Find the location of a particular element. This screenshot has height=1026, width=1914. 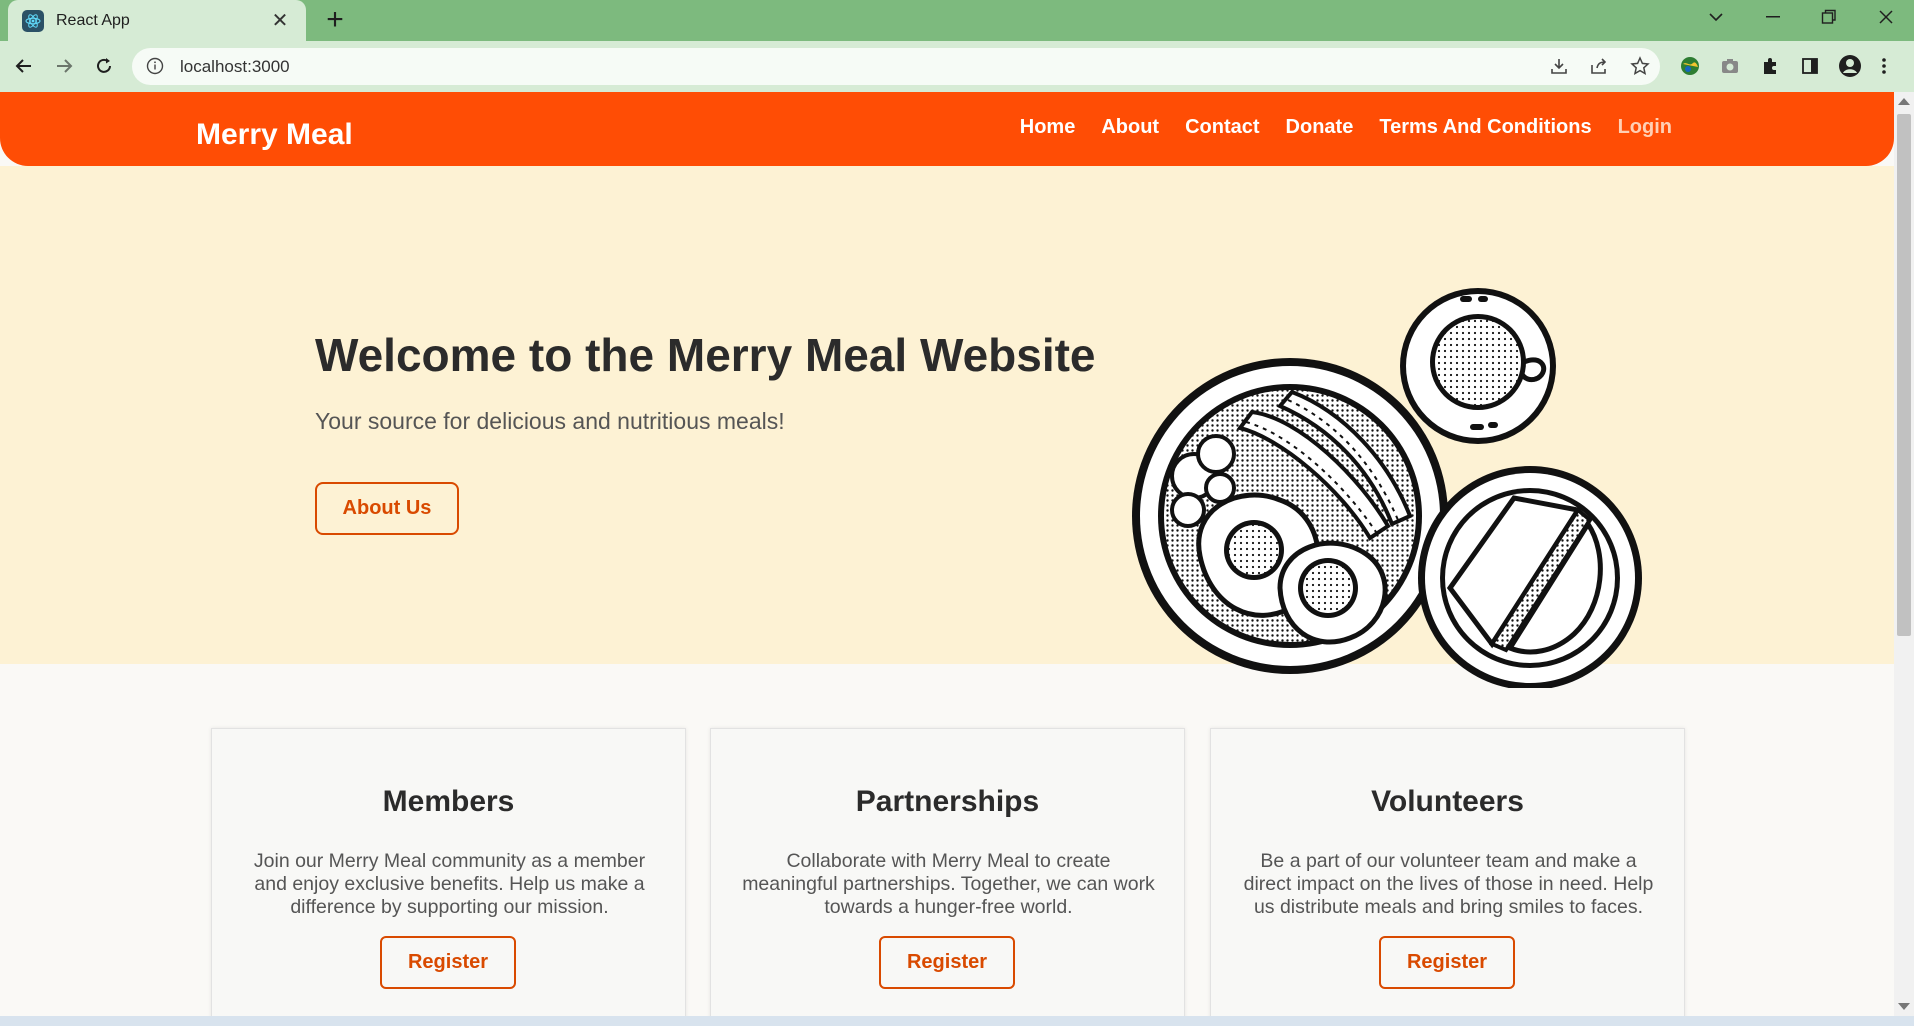

bookmark-star-icon is located at coordinates (1640, 66).